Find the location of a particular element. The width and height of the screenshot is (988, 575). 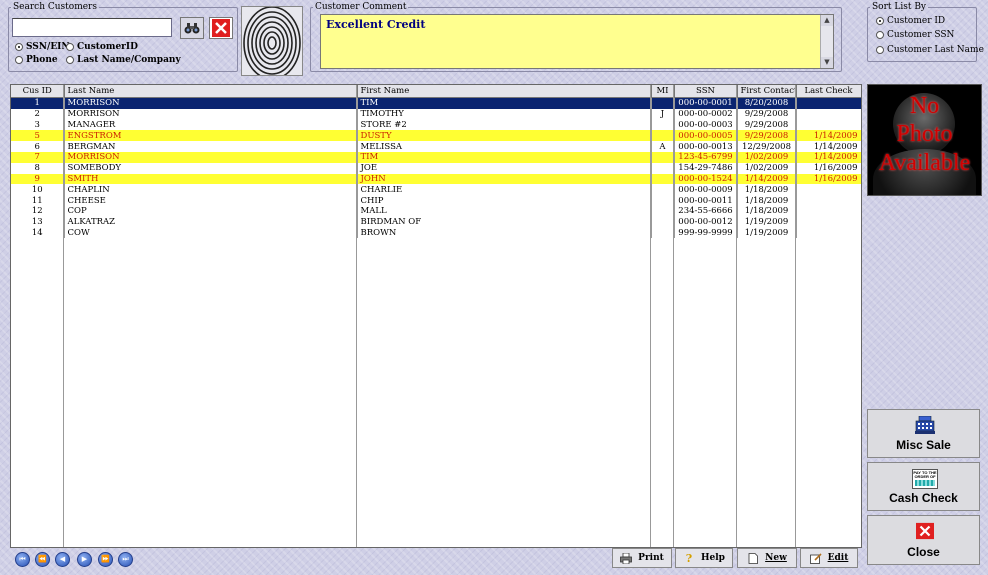

sort-option-label: Customer SSN is located at coordinates (921, 35).